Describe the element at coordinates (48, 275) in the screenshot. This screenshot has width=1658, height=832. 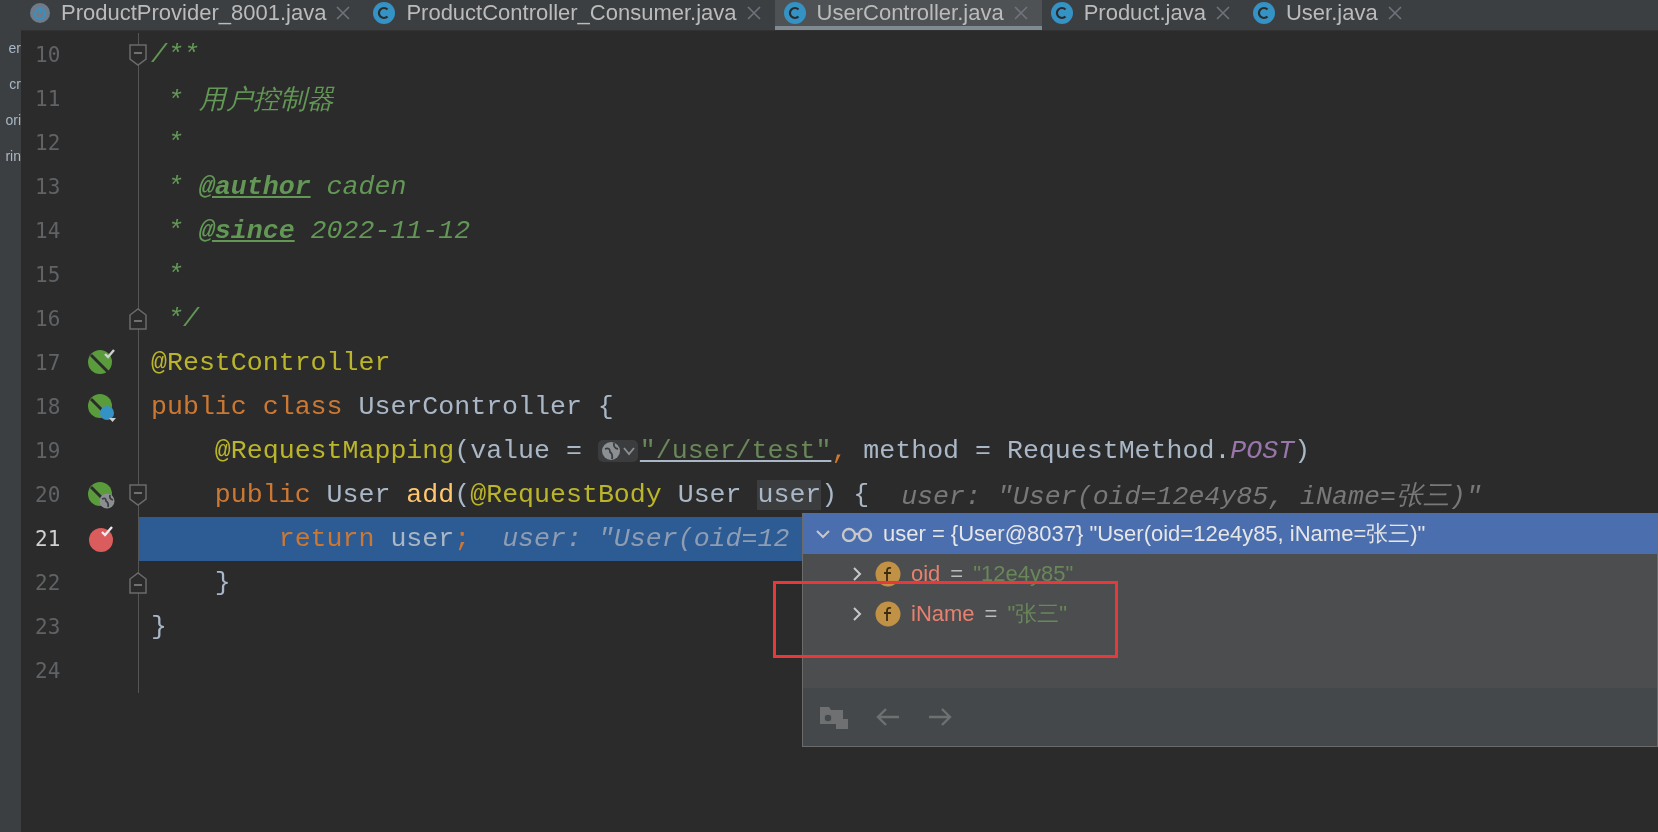
I see `line-number: 15` at that location.